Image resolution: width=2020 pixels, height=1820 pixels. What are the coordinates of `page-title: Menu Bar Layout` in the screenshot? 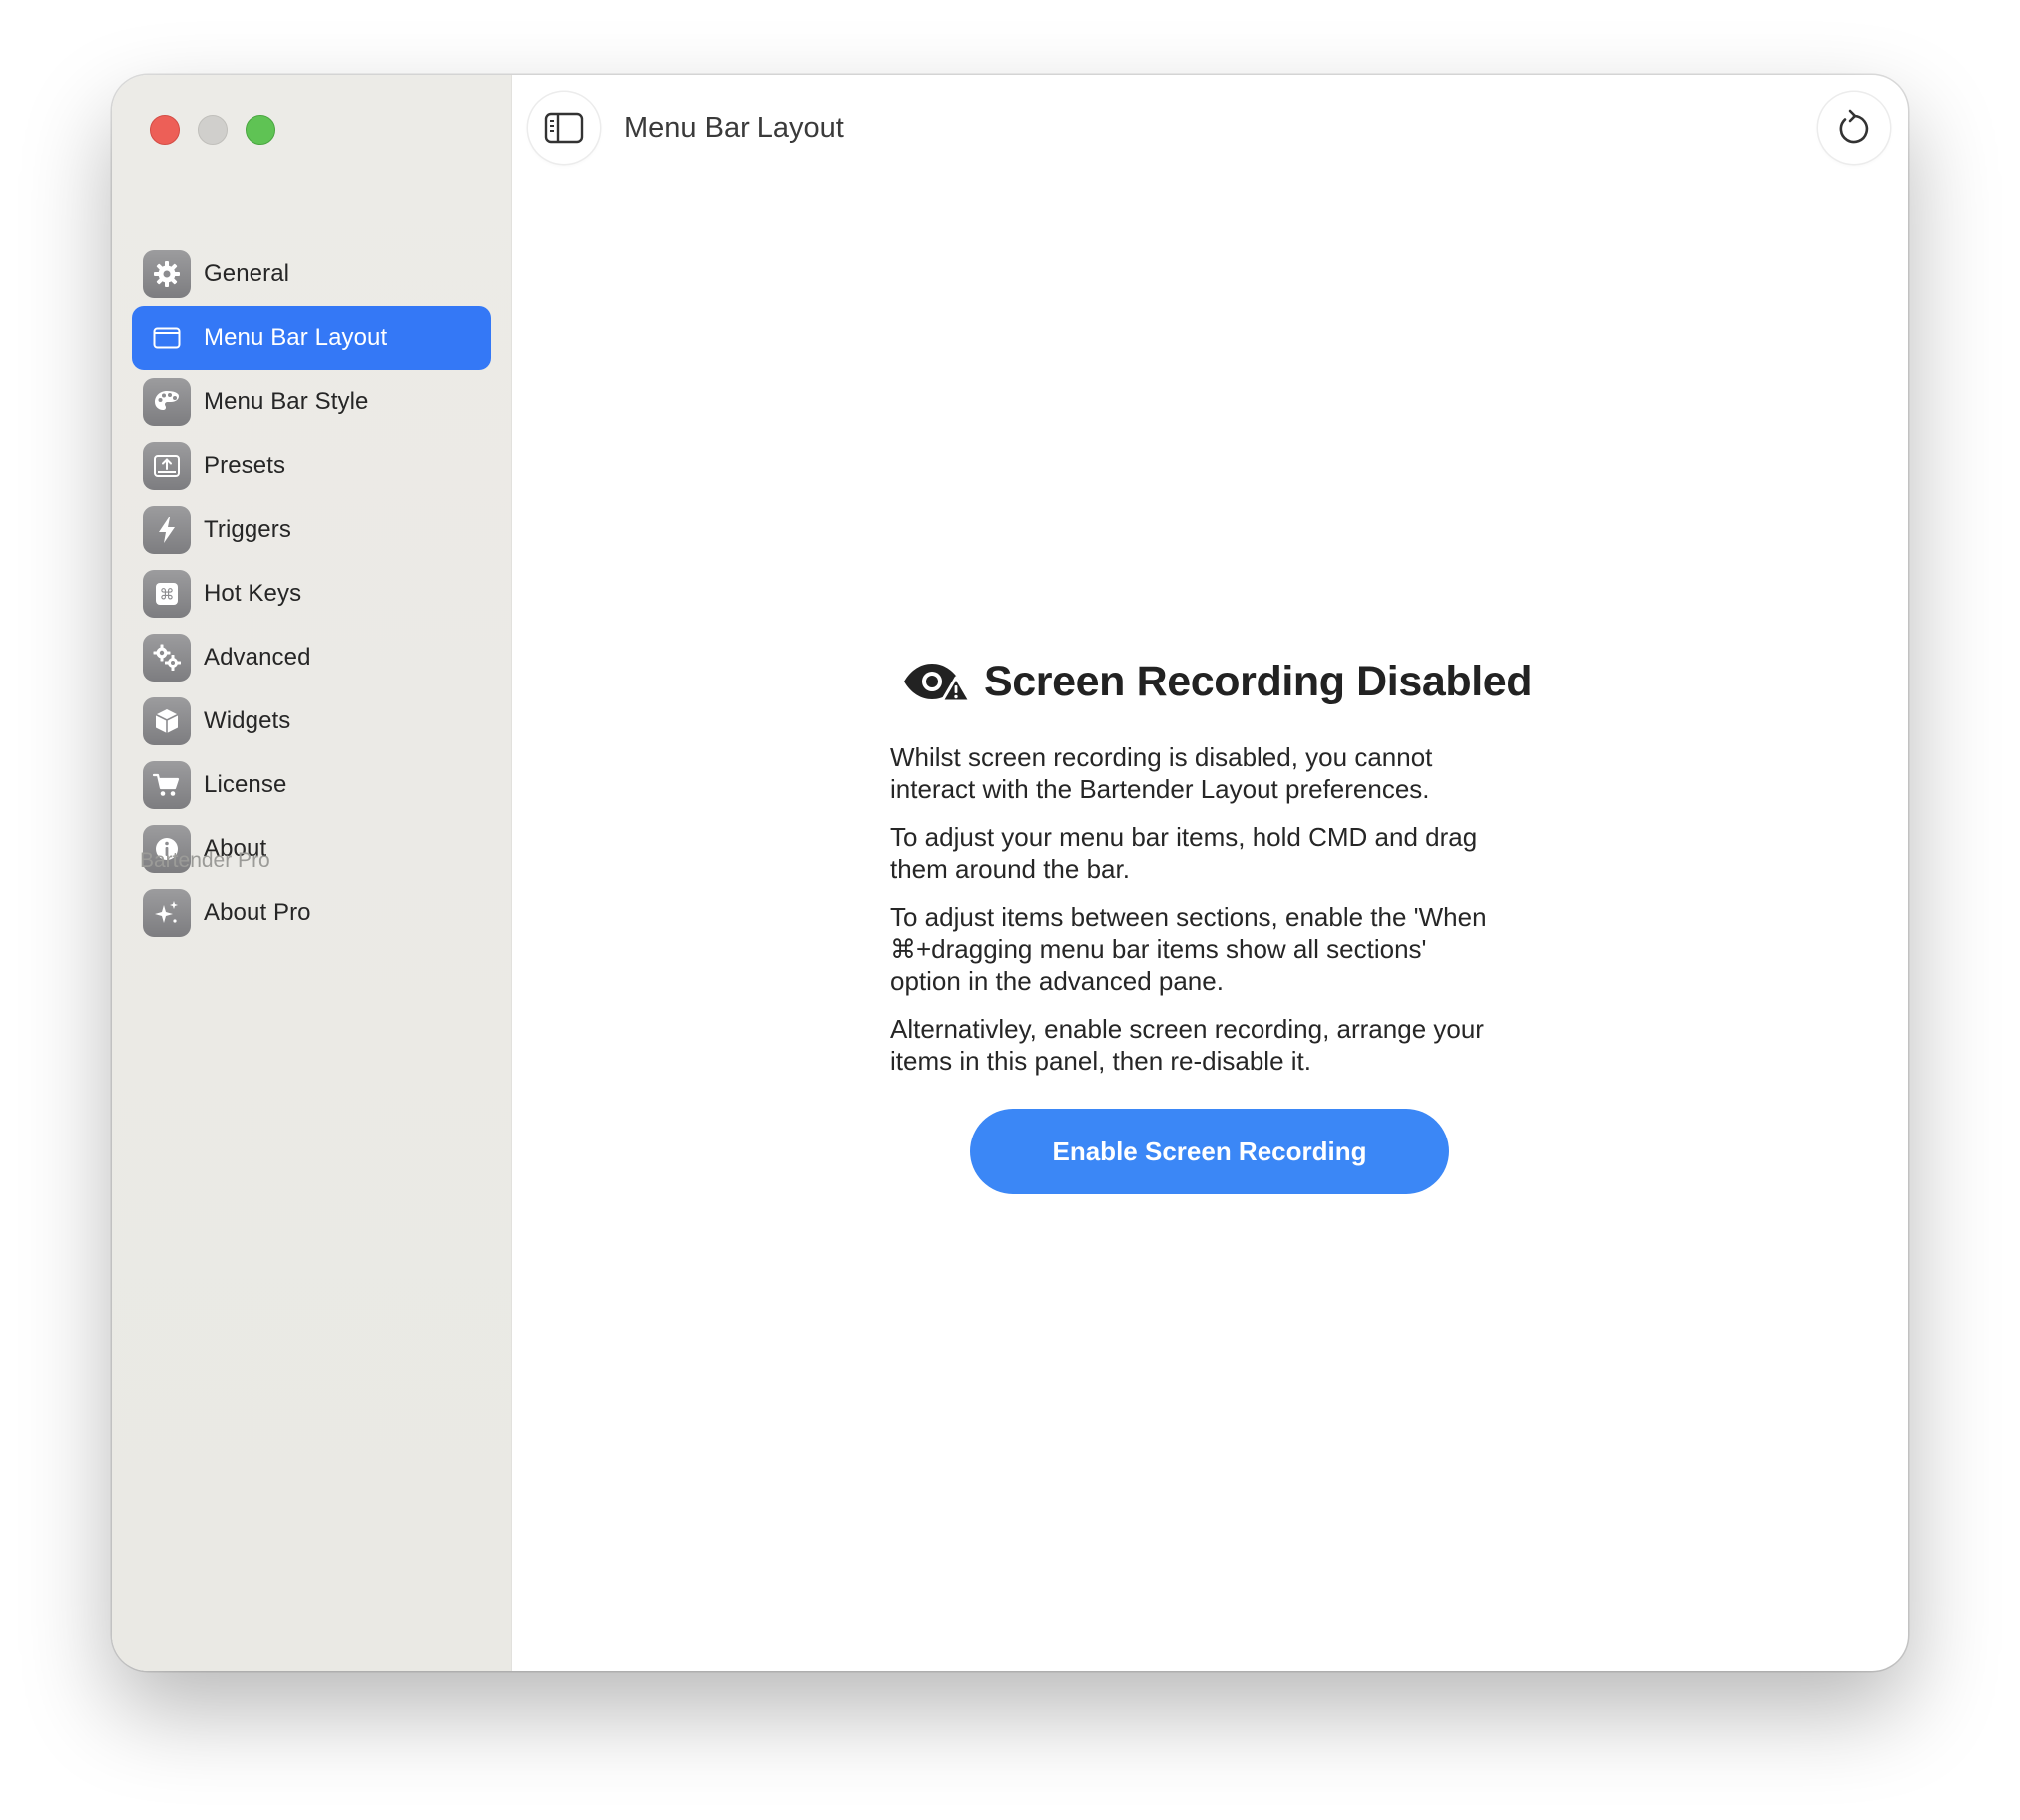 It's located at (734, 128).